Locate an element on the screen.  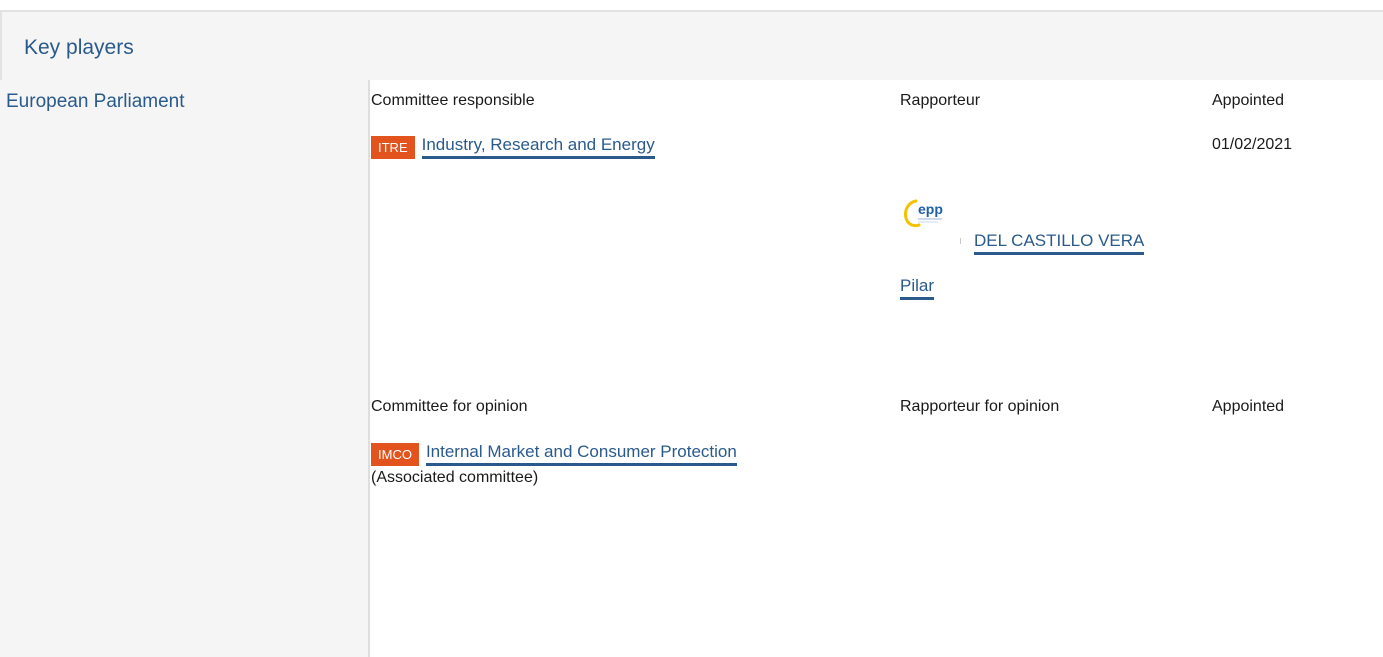
appointed-heading: Appointed is located at coordinates (1248, 100).